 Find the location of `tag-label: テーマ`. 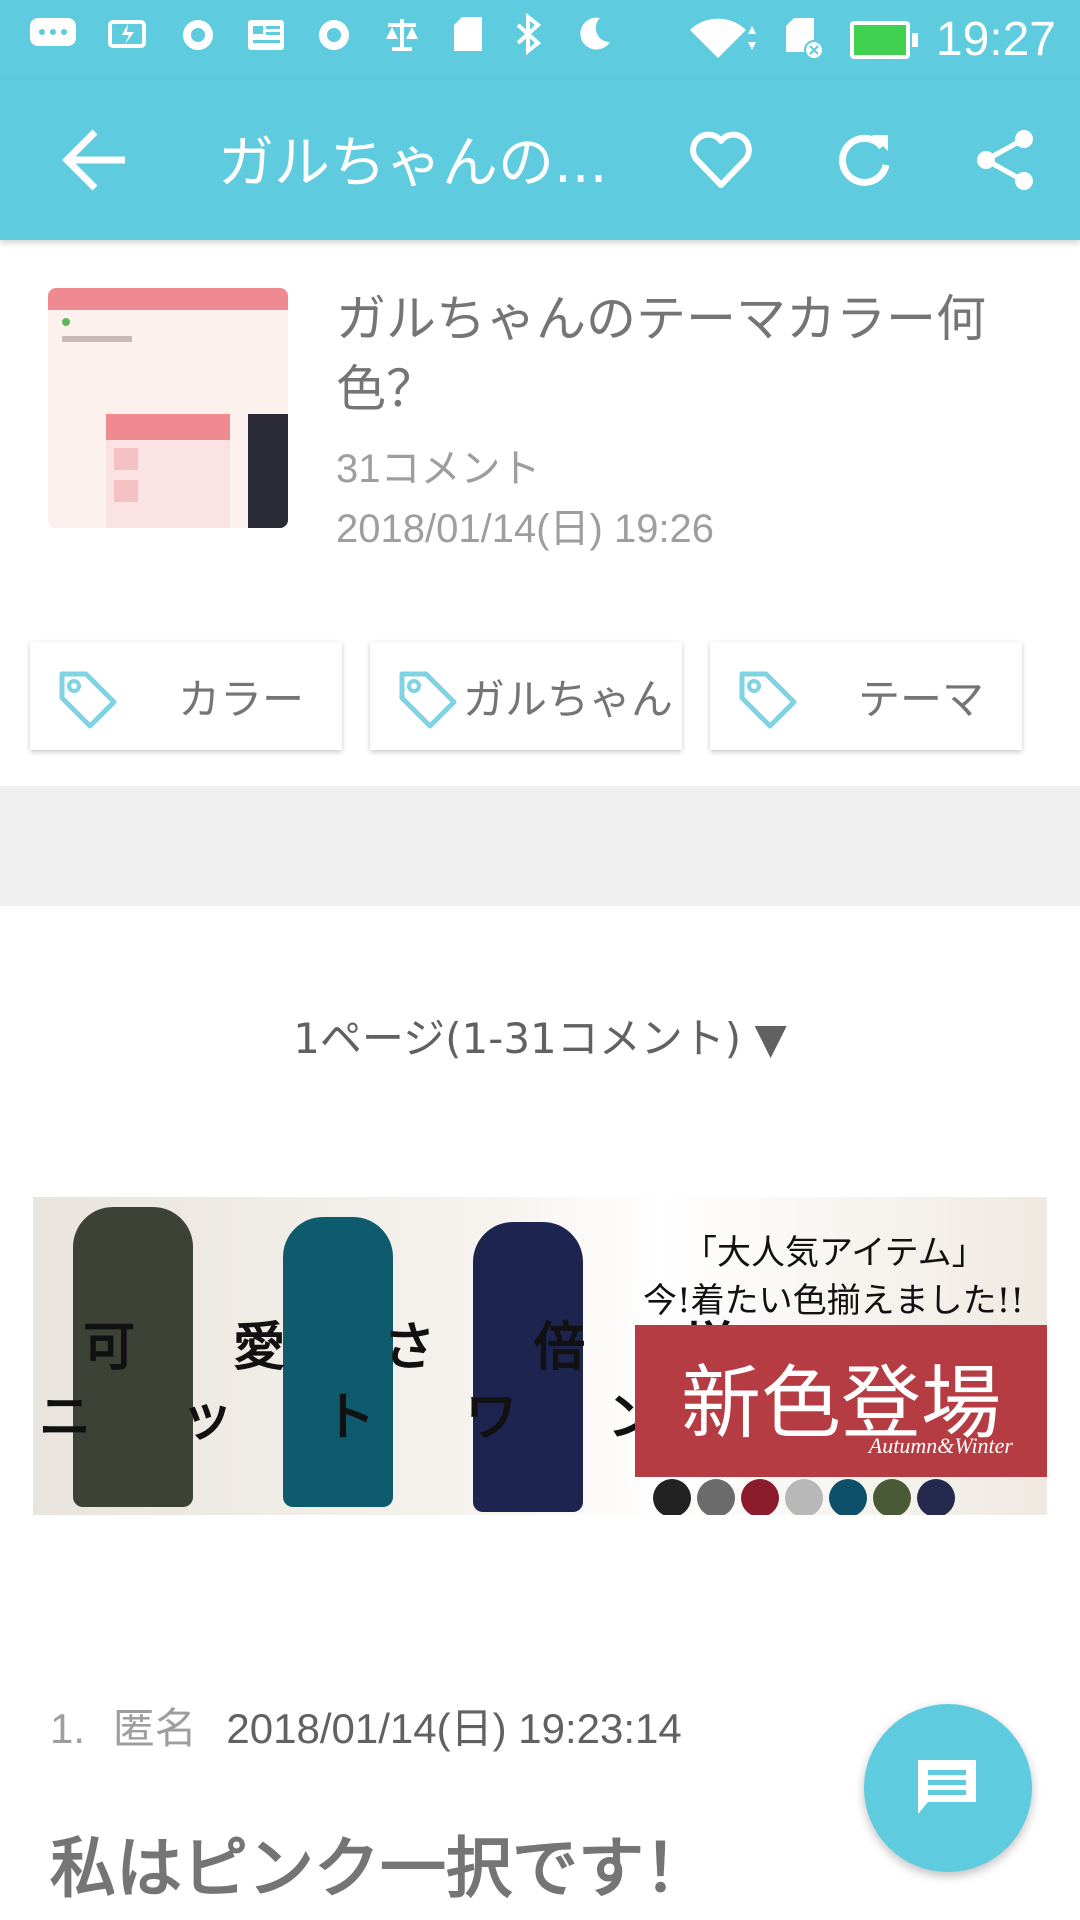

tag-label: テーマ is located at coordinates (920, 699).